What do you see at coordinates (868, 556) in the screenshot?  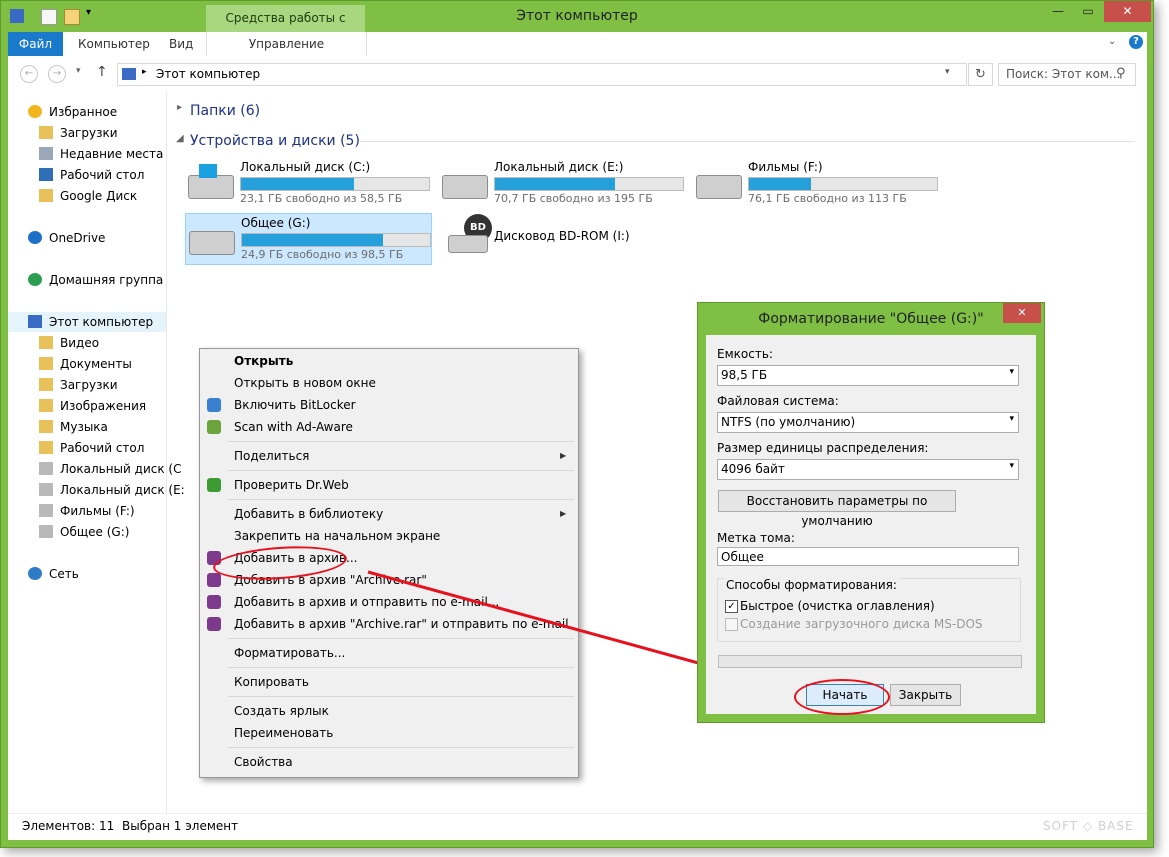 I see `volume-label-input` at bounding box center [868, 556].